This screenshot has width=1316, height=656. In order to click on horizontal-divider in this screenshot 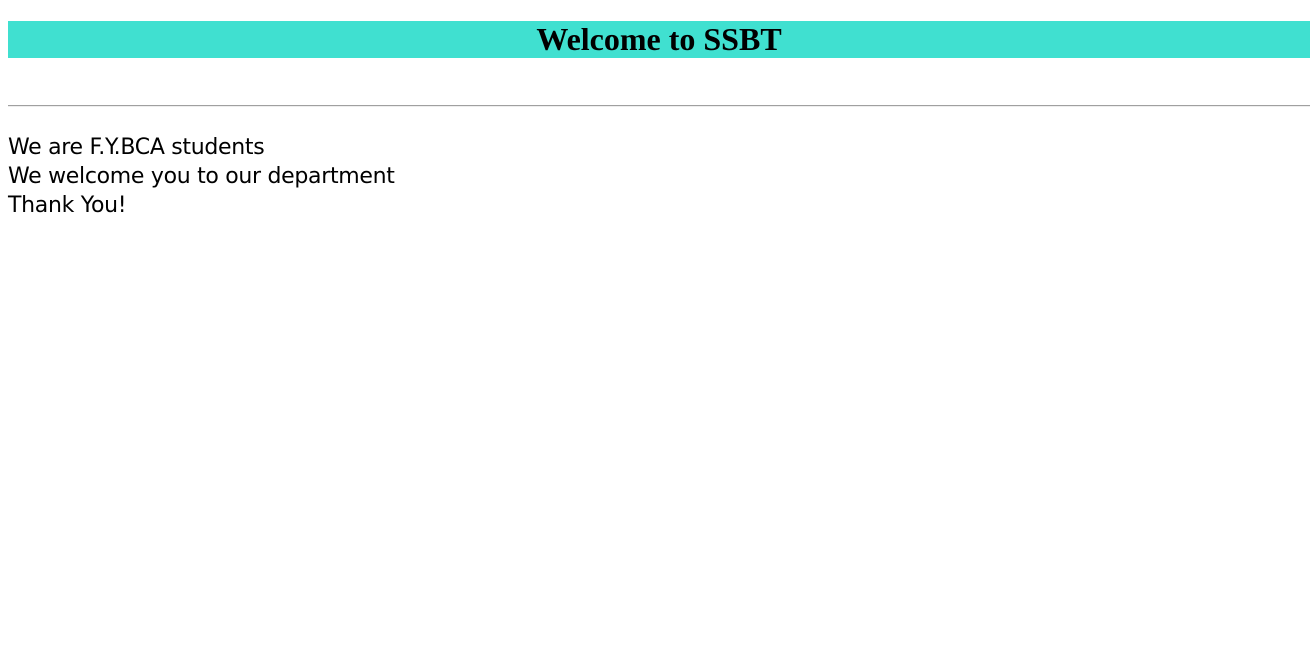, I will do `click(659, 106)`.